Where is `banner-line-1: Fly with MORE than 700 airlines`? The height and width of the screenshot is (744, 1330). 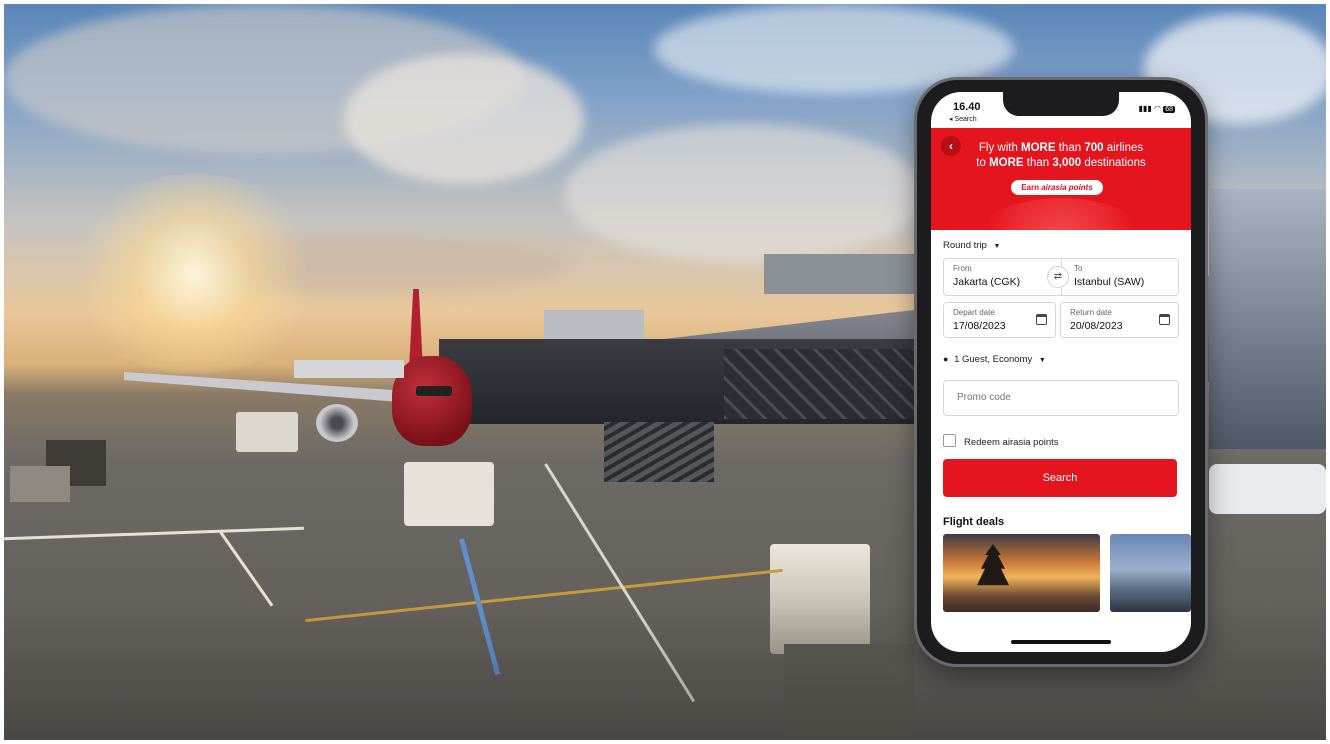
banner-line-1: Fly with MORE than 700 airlines is located at coordinates (1061, 148).